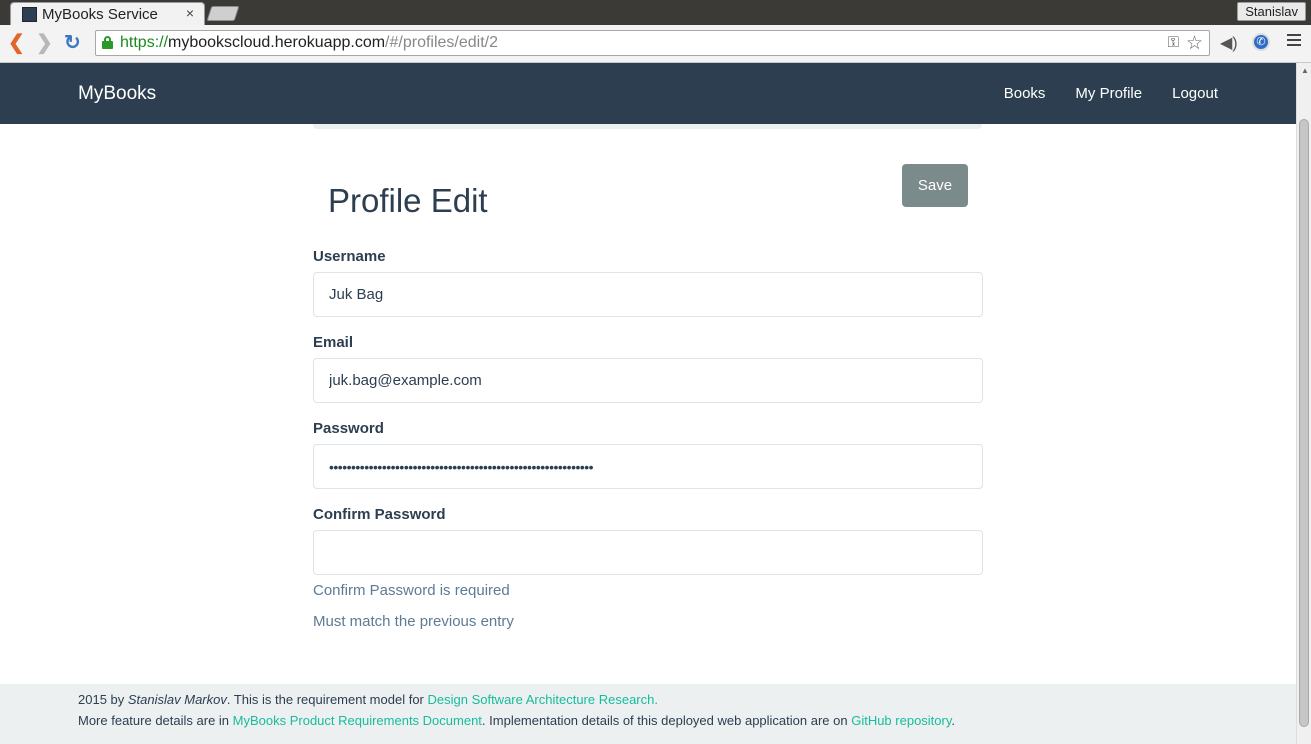  I want to click on navbar-brand: MyBooks, so click(117, 94).